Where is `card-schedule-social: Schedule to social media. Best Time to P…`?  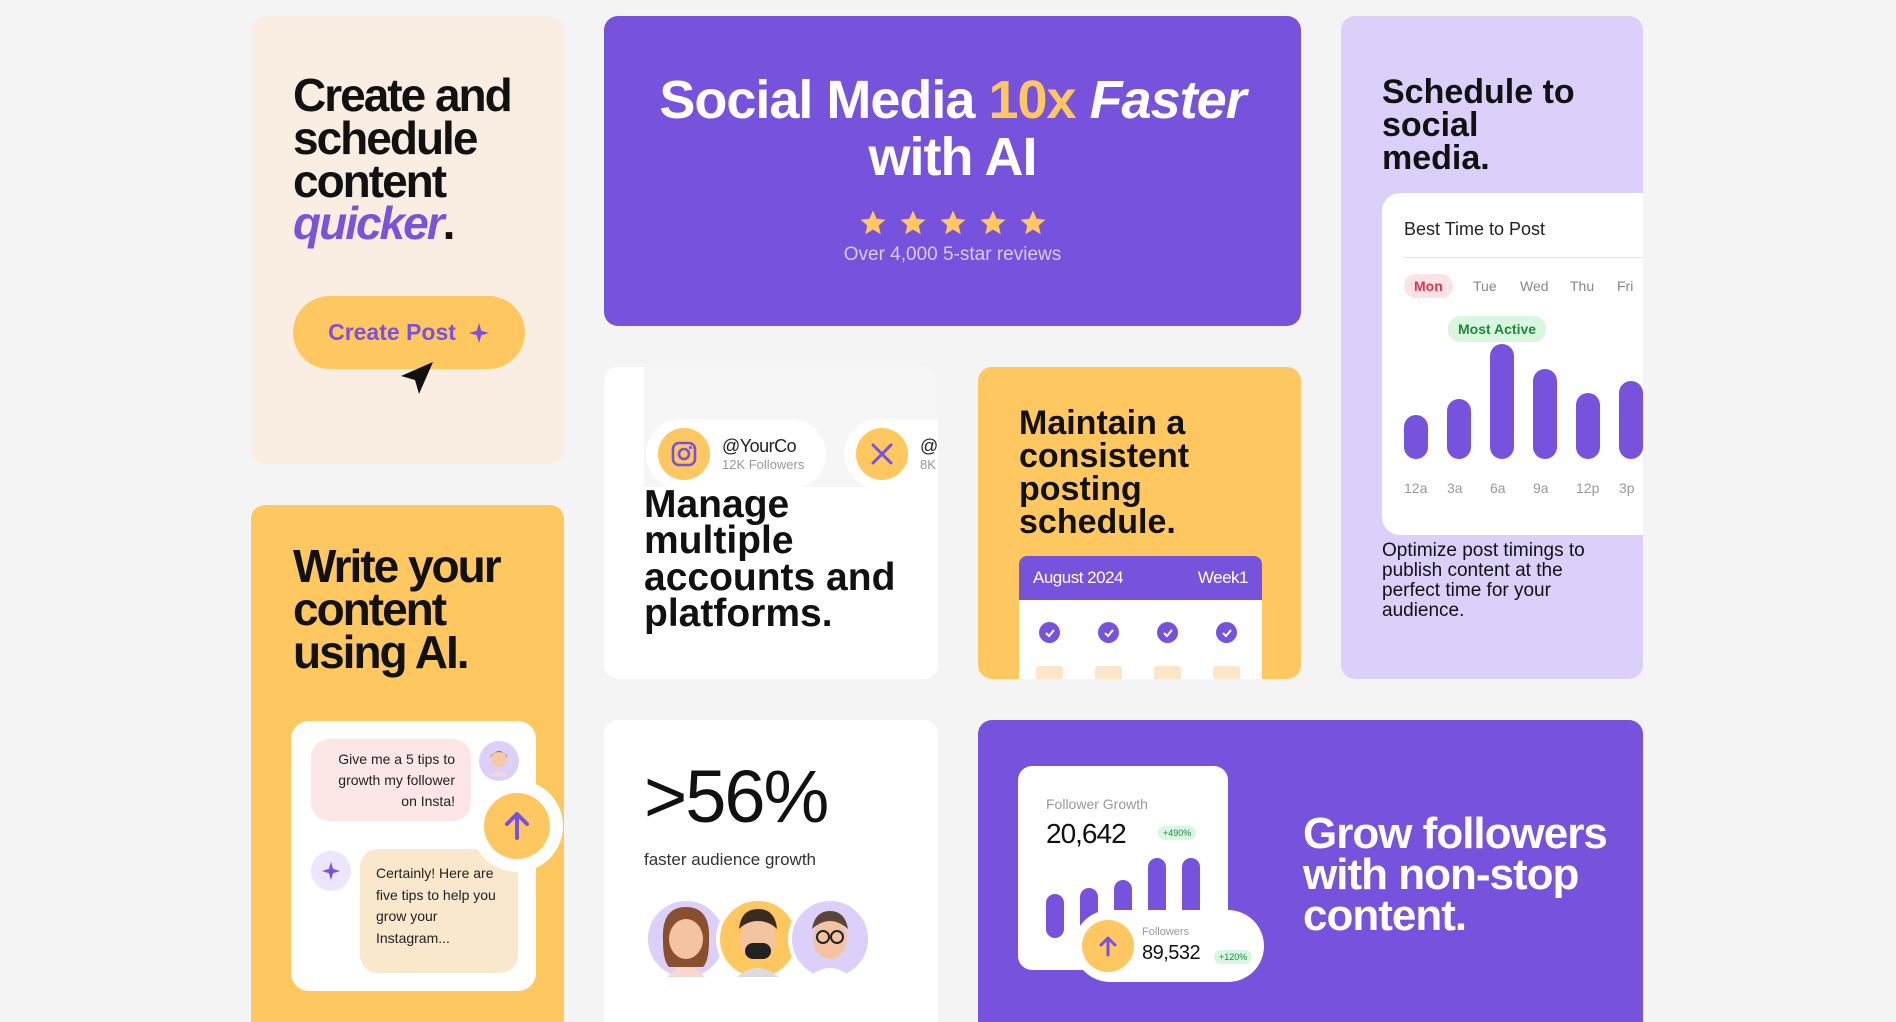 card-schedule-social: Schedule to social media. Best Time to P… is located at coordinates (1492, 347).